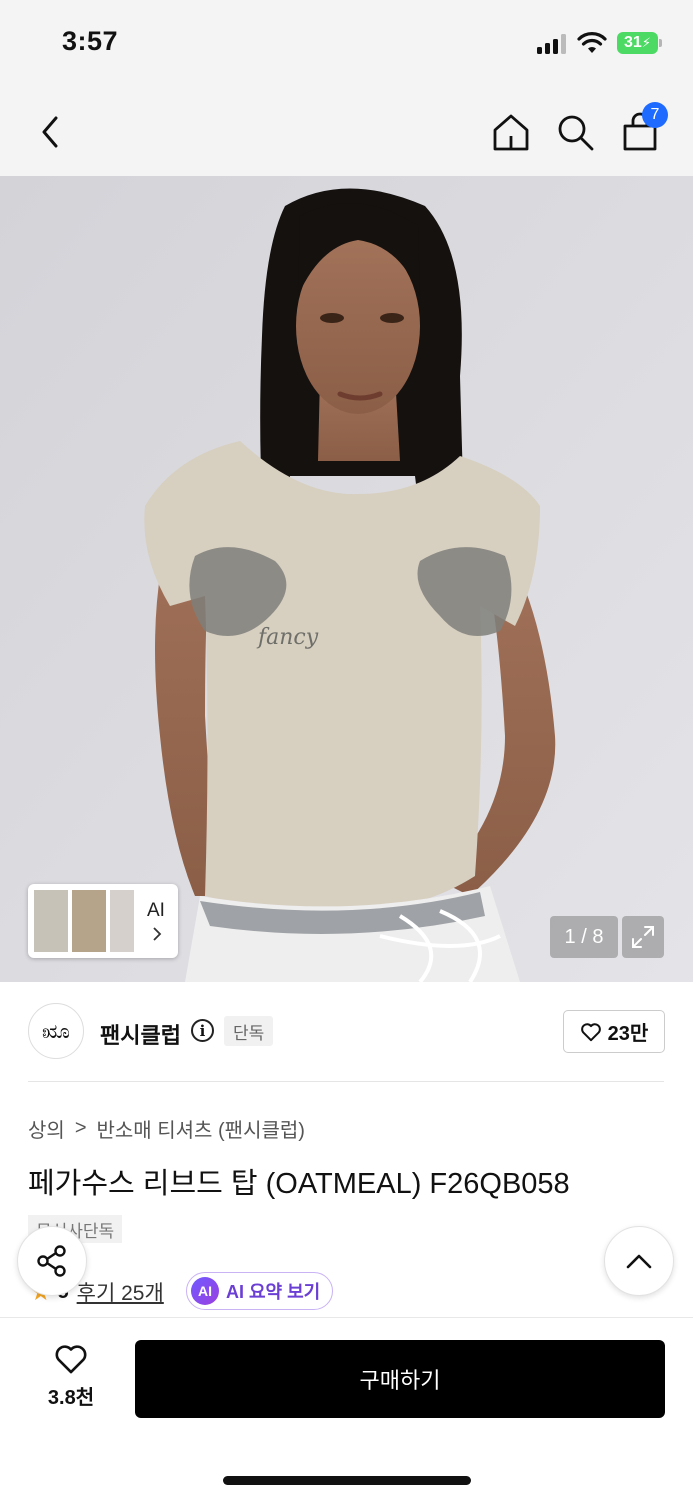 The height and width of the screenshot is (1500, 693). I want to click on ai-thumbnail-strip: AI, so click(103, 921).